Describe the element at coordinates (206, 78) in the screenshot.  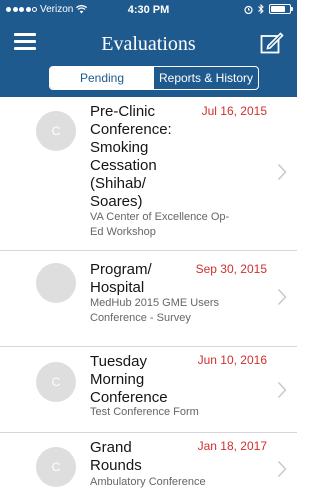
I see `tab-reports-history: Reports & History` at that location.